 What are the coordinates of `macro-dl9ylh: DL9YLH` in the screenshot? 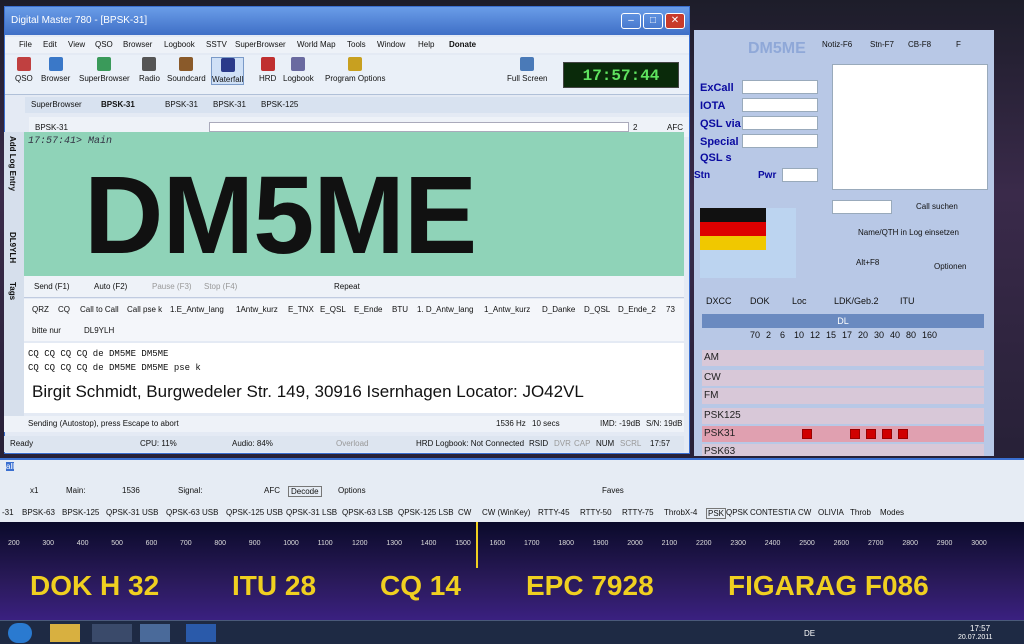 It's located at (99, 330).